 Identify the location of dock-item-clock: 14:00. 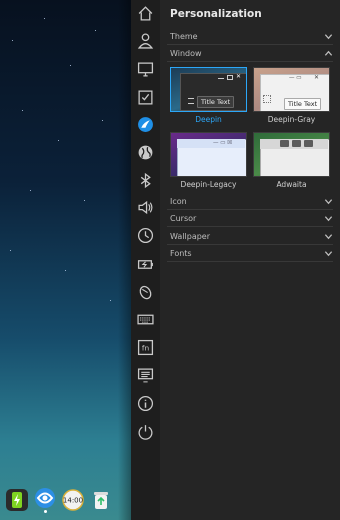
(73, 500).